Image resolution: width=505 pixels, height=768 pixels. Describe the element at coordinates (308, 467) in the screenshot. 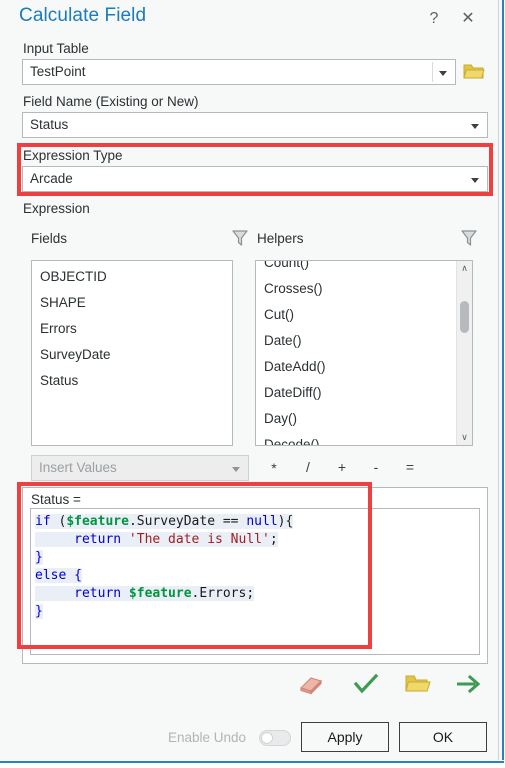

I see `operator-divide: /` at that location.